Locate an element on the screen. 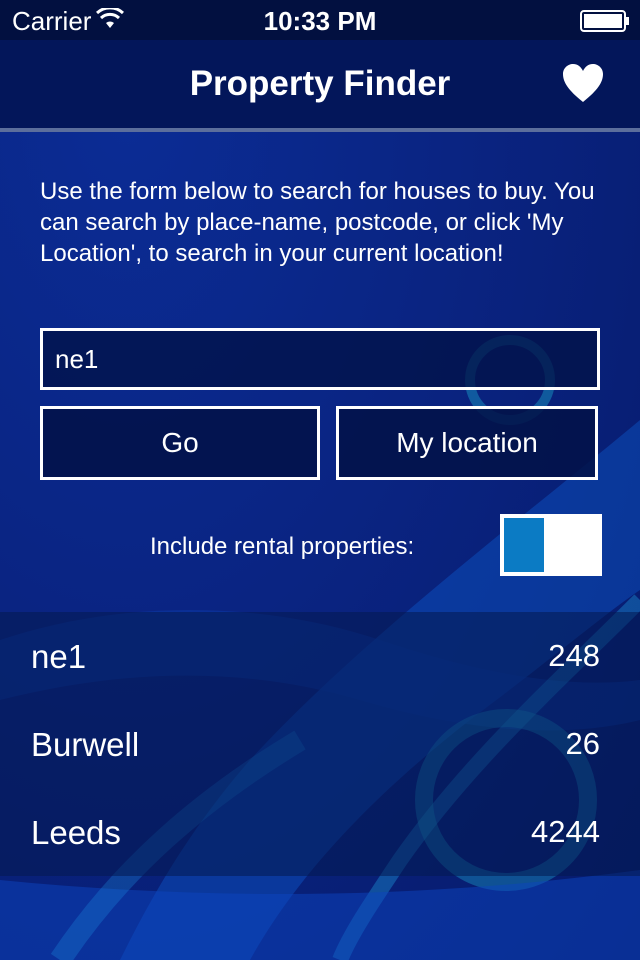  rental-toggle is located at coordinates (551, 545).